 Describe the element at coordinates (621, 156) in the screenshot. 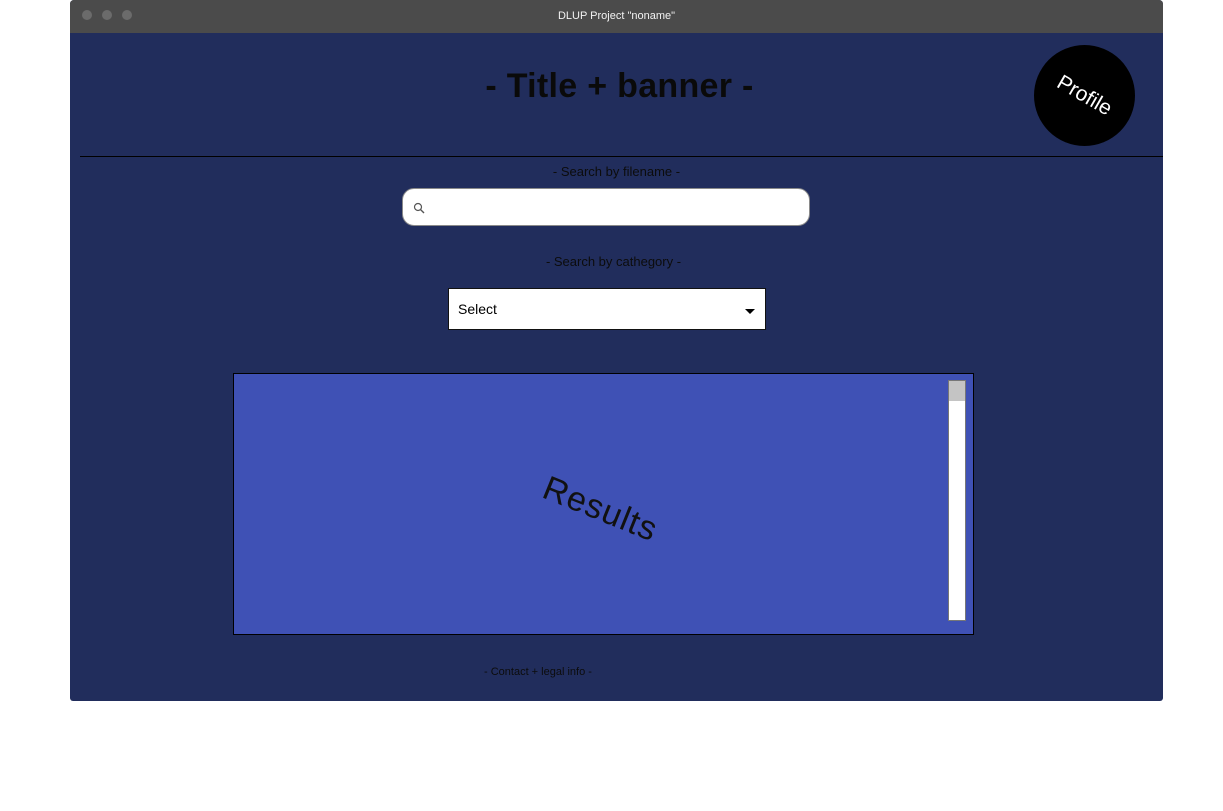

I see `header-divider` at that location.